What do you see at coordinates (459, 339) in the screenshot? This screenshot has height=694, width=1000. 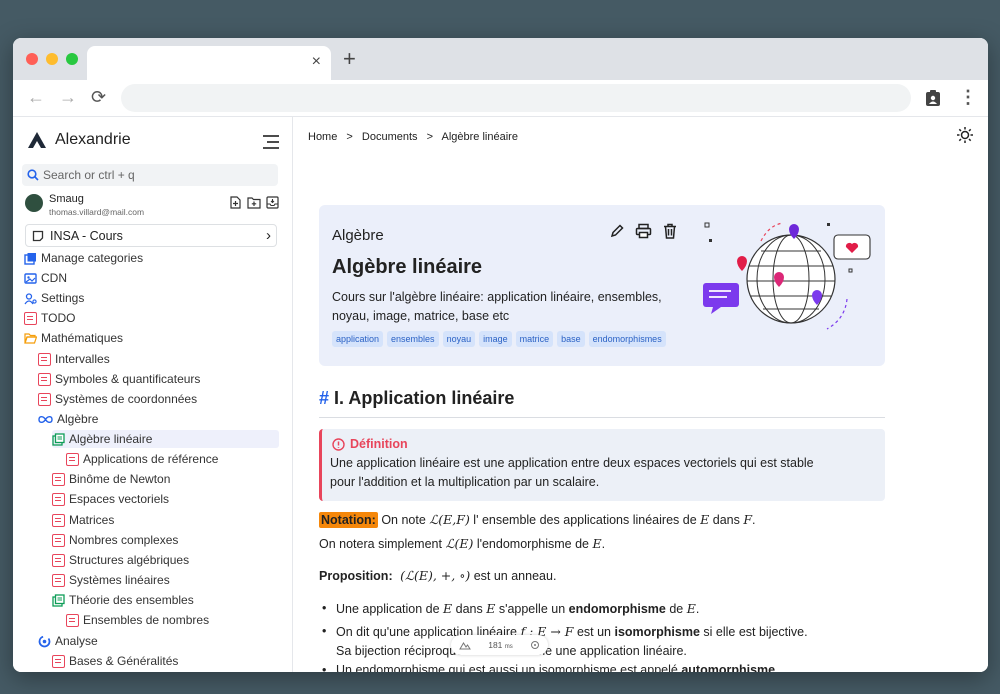 I see `tag: noyau` at bounding box center [459, 339].